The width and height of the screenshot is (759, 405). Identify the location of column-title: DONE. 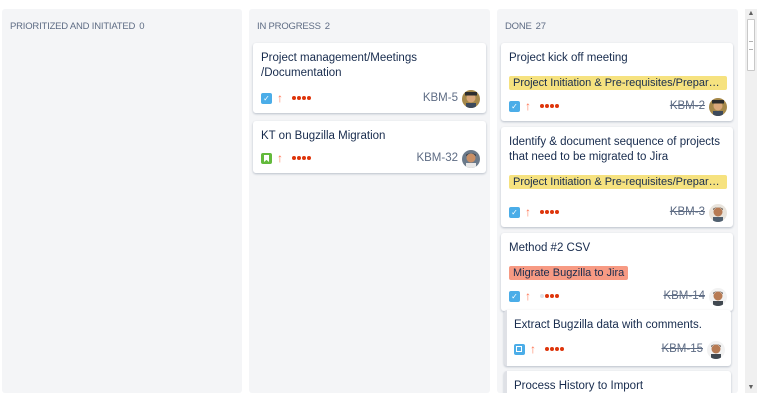
(518, 26).